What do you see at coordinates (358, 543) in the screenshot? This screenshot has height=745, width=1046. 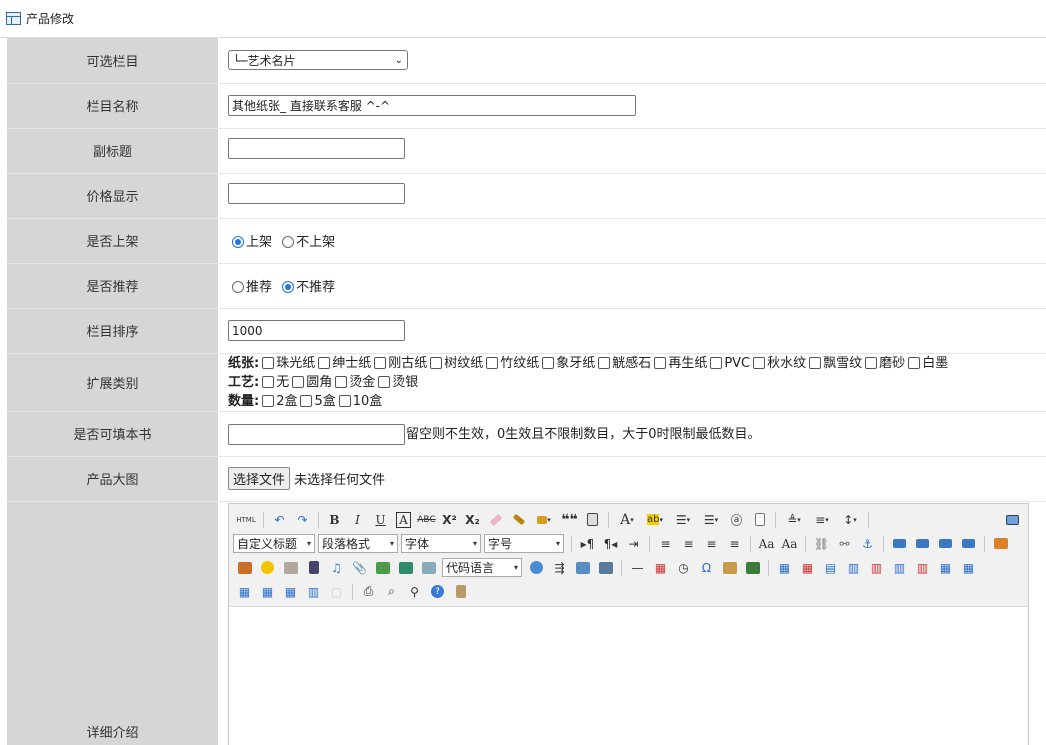 I see `paragraph-dropdown: 段落格式 ▾` at bounding box center [358, 543].